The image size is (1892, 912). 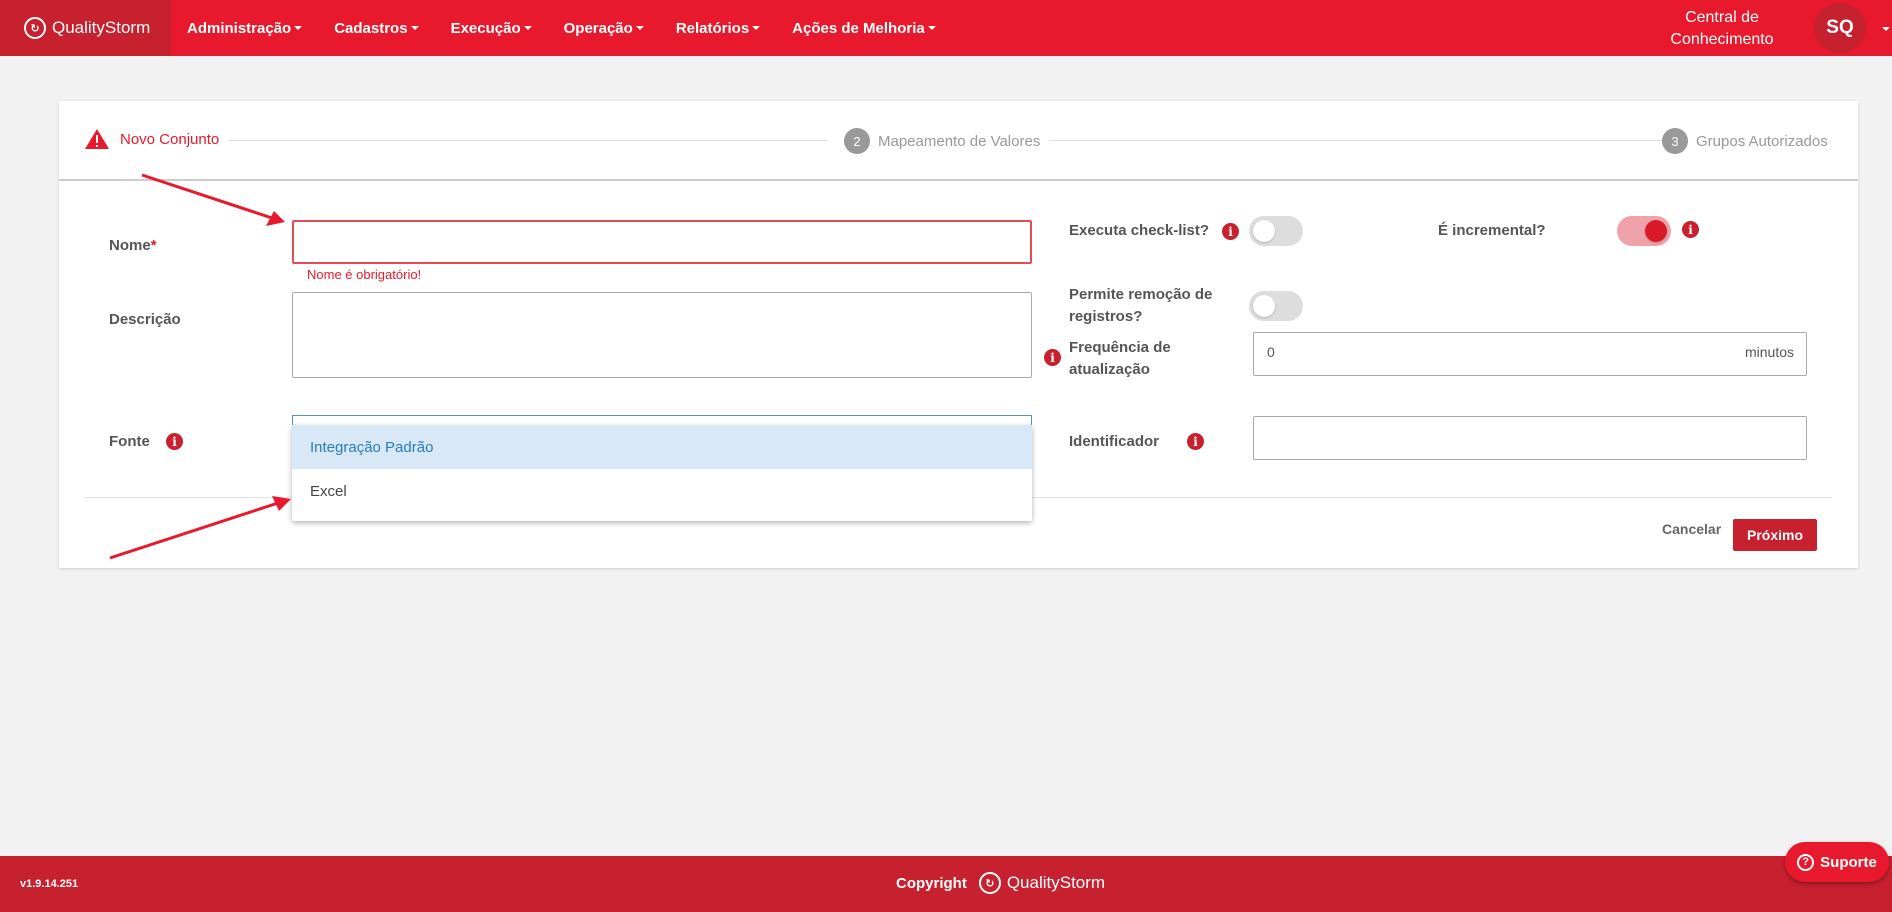 I want to click on nav-operacao: Operação, so click(x=604, y=28).